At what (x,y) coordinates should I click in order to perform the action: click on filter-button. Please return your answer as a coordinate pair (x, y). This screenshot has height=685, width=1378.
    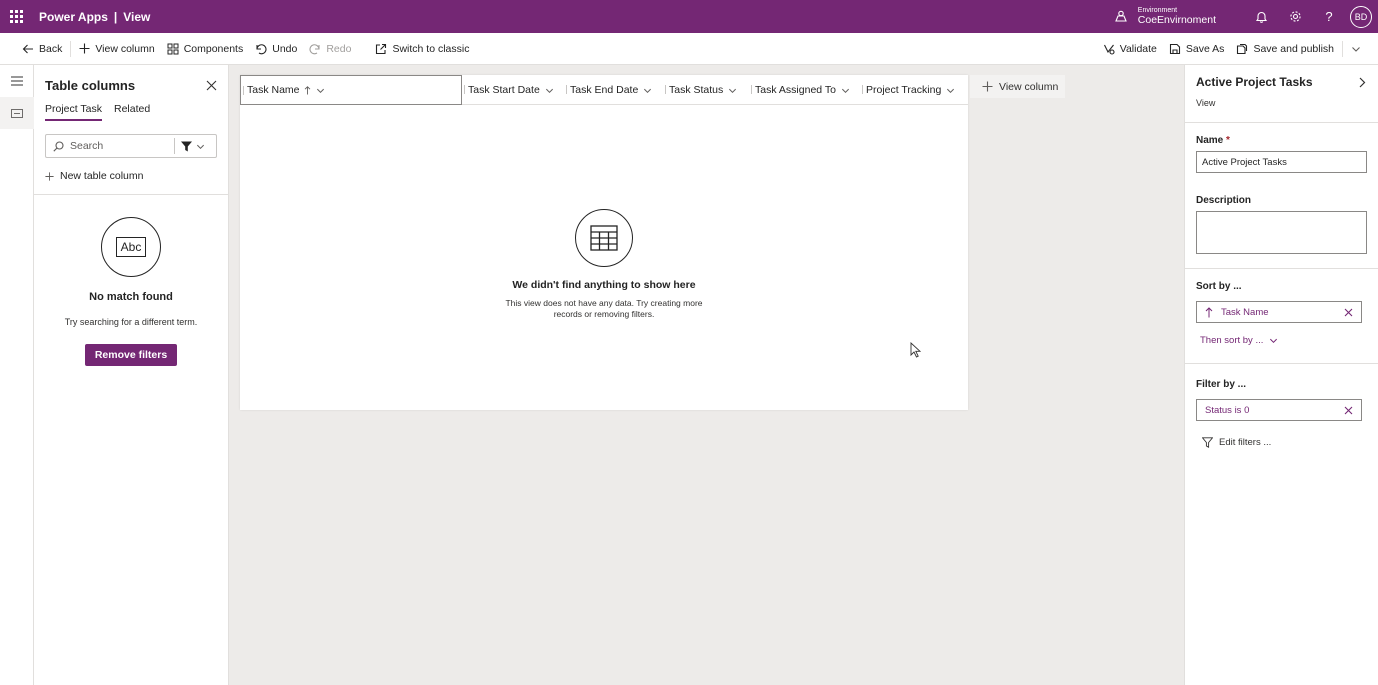
    Looking at the image, I should click on (193, 146).